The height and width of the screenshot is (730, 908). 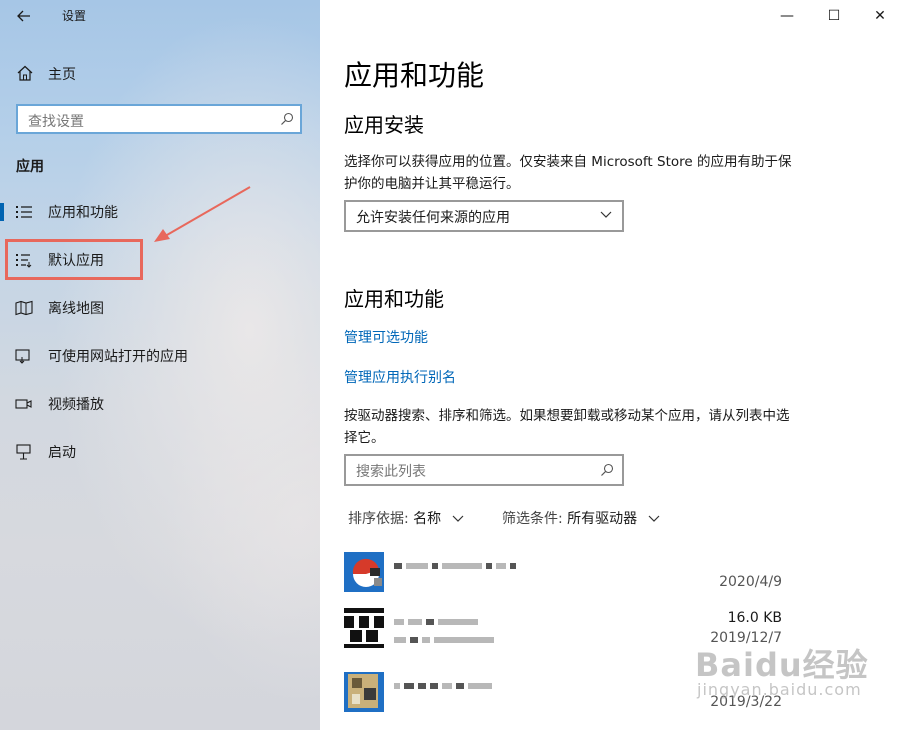 What do you see at coordinates (23, 404) in the screenshot?
I see `video-icon` at bounding box center [23, 404].